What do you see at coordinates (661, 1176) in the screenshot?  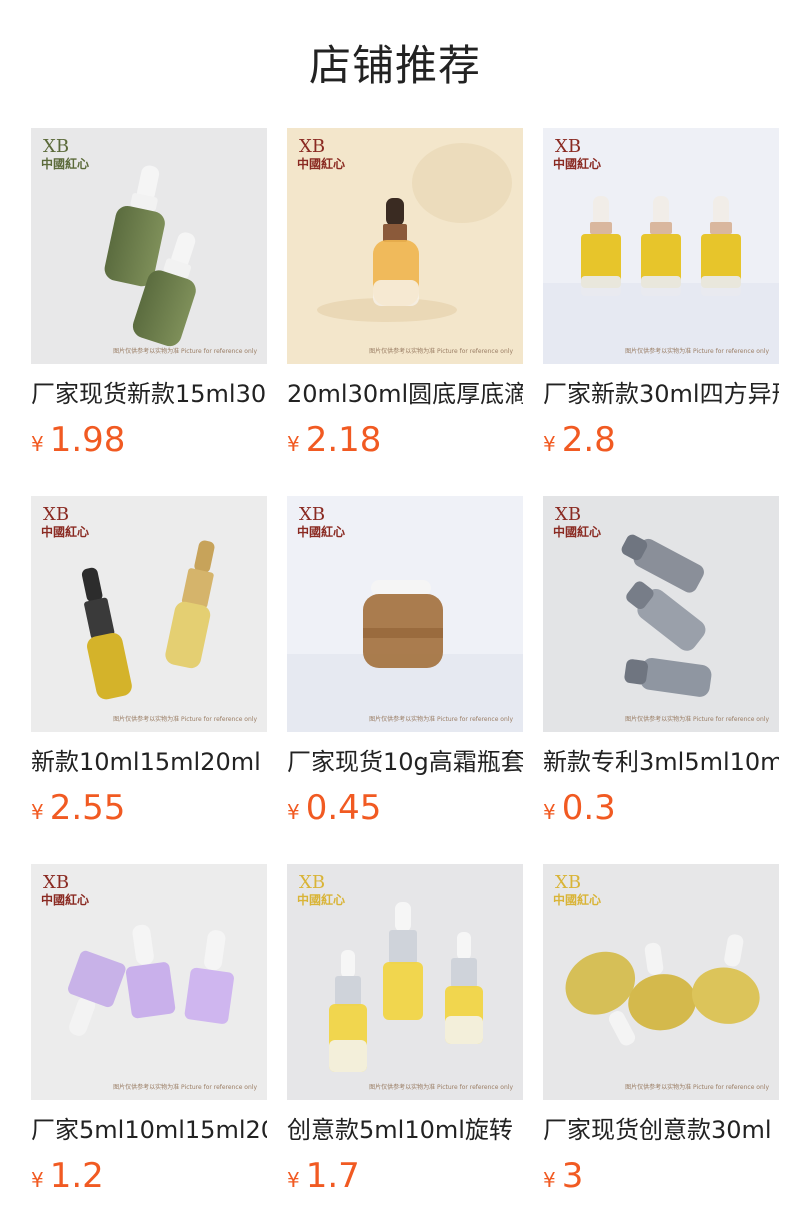 I see `product-price: ¥3` at bounding box center [661, 1176].